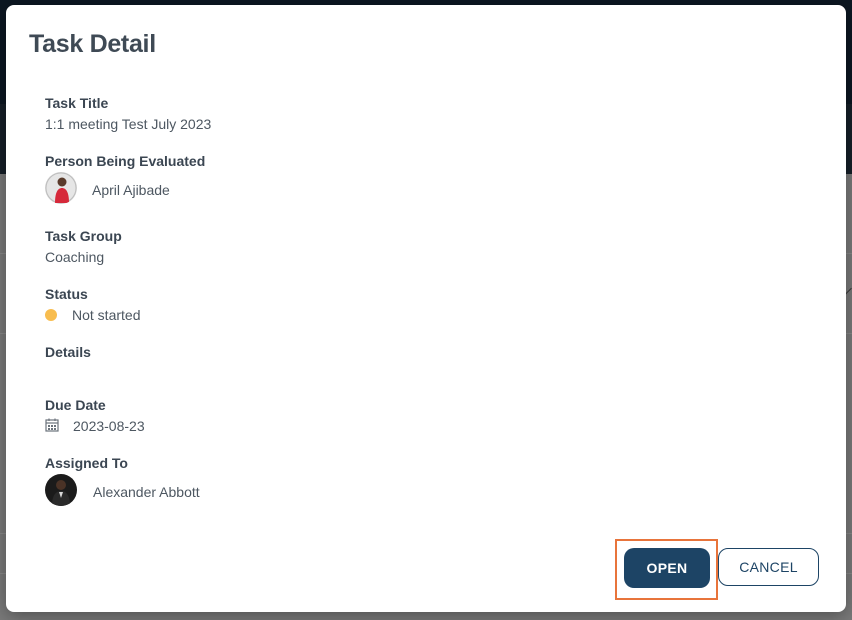  What do you see at coordinates (66, 294) in the screenshot?
I see `status-label: Status` at bounding box center [66, 294].